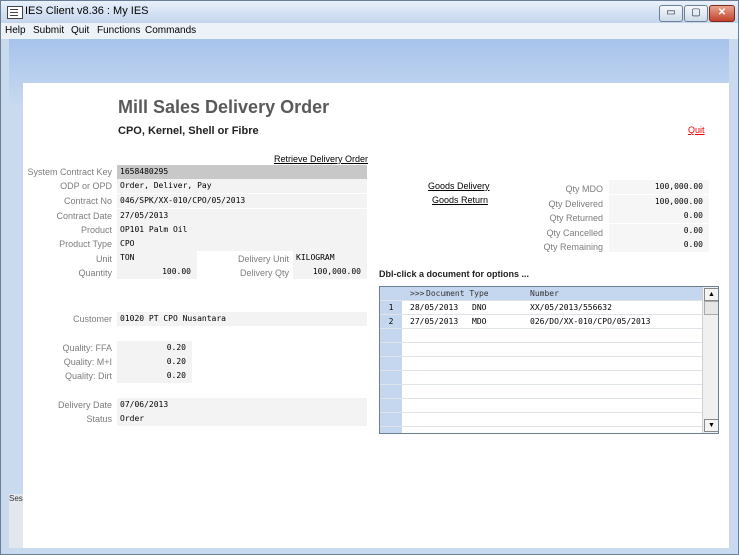  What do you see at coordinates (96, 230) in the screenshot?
I see `product-label: Product` at bounding box center [96, 230].